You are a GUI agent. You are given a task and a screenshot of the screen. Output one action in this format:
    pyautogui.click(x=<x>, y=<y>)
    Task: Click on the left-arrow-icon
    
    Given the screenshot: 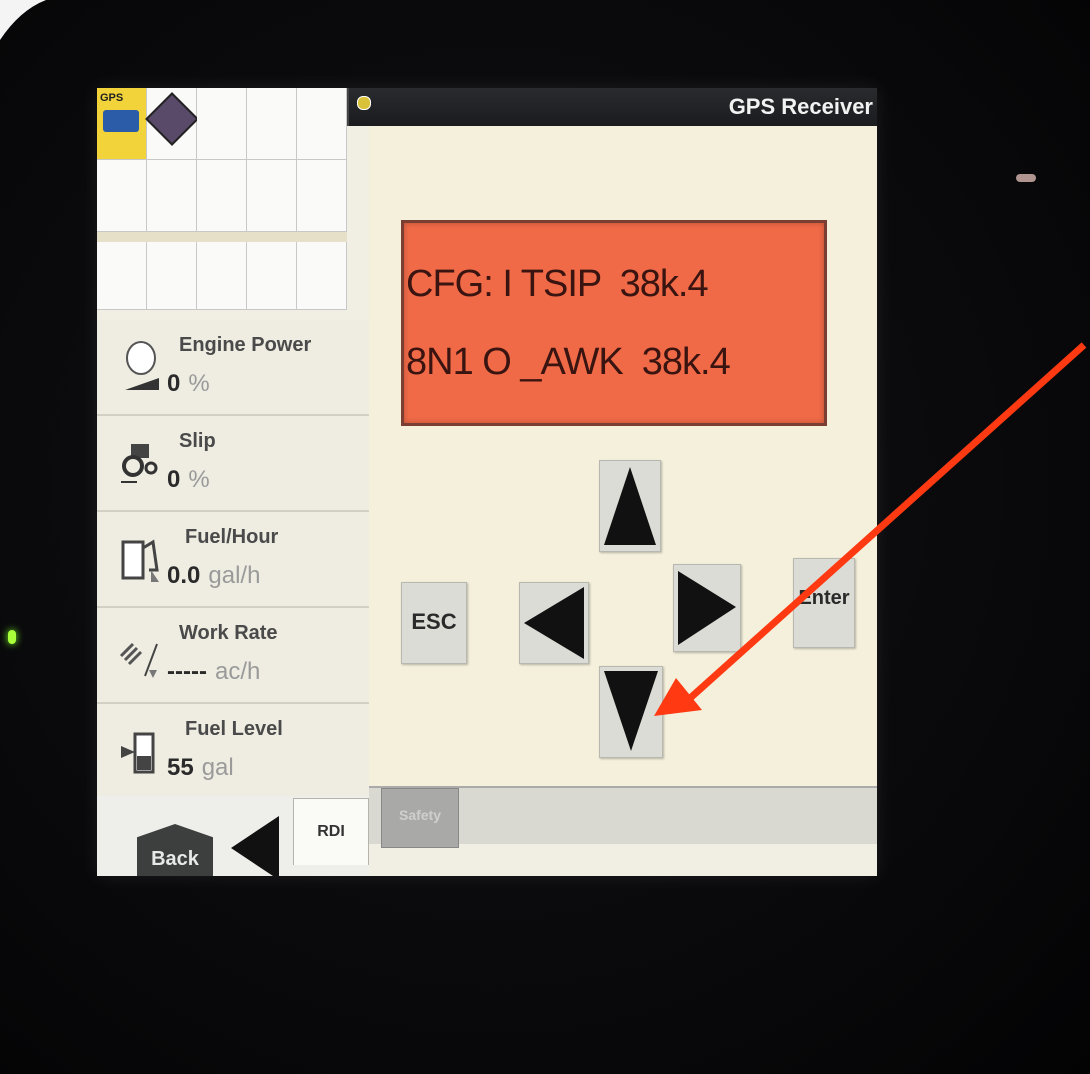 What is the action you would take?
    pyautogui.click(x=554, y=623)
    